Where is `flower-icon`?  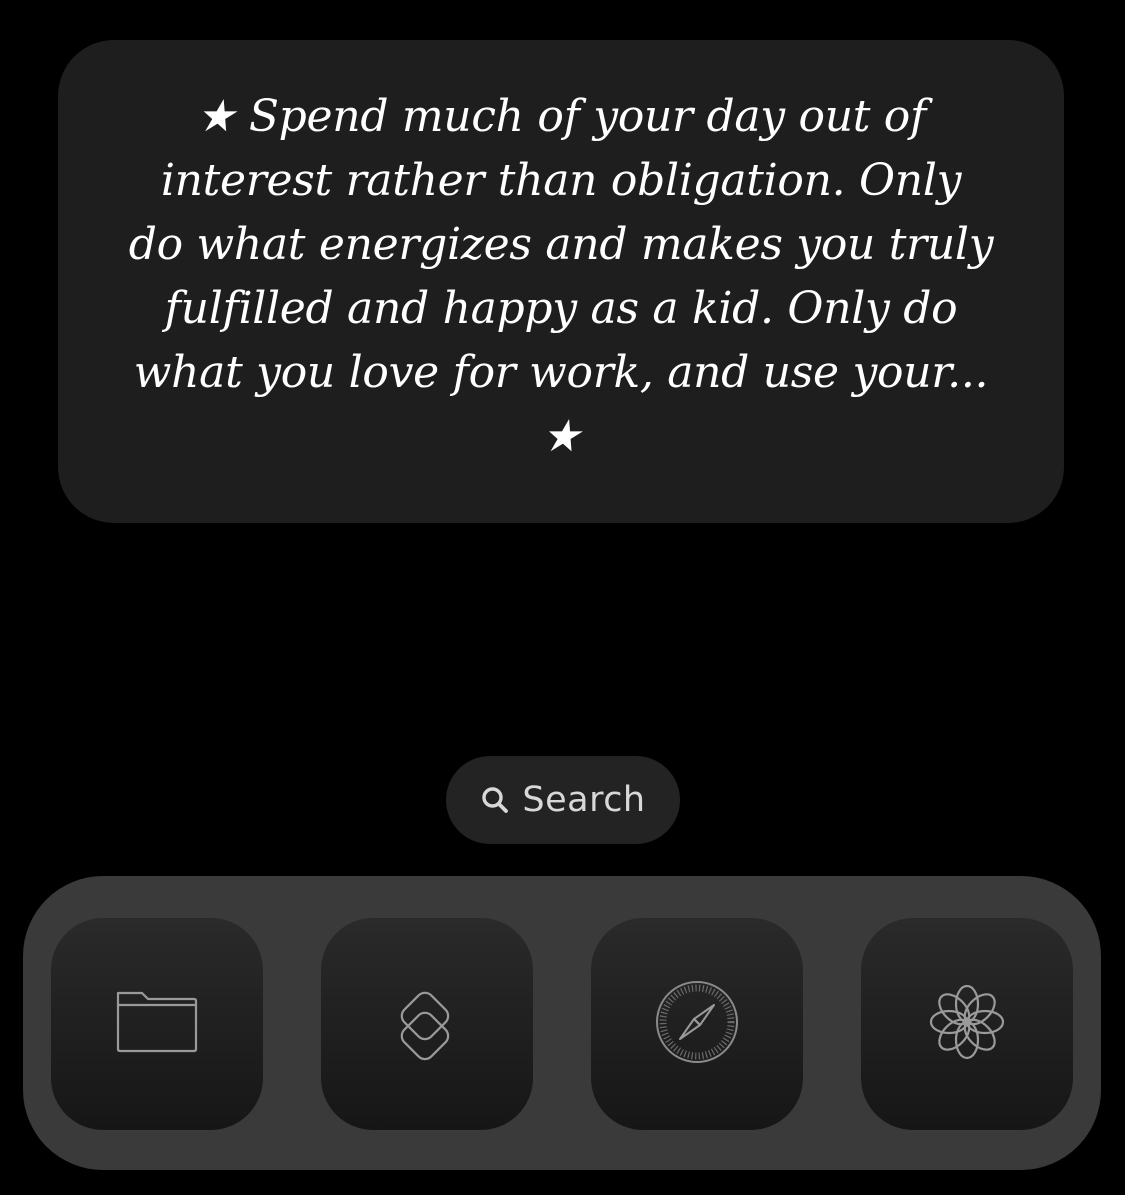 flower-icon is located at coordinates (967, 1024).